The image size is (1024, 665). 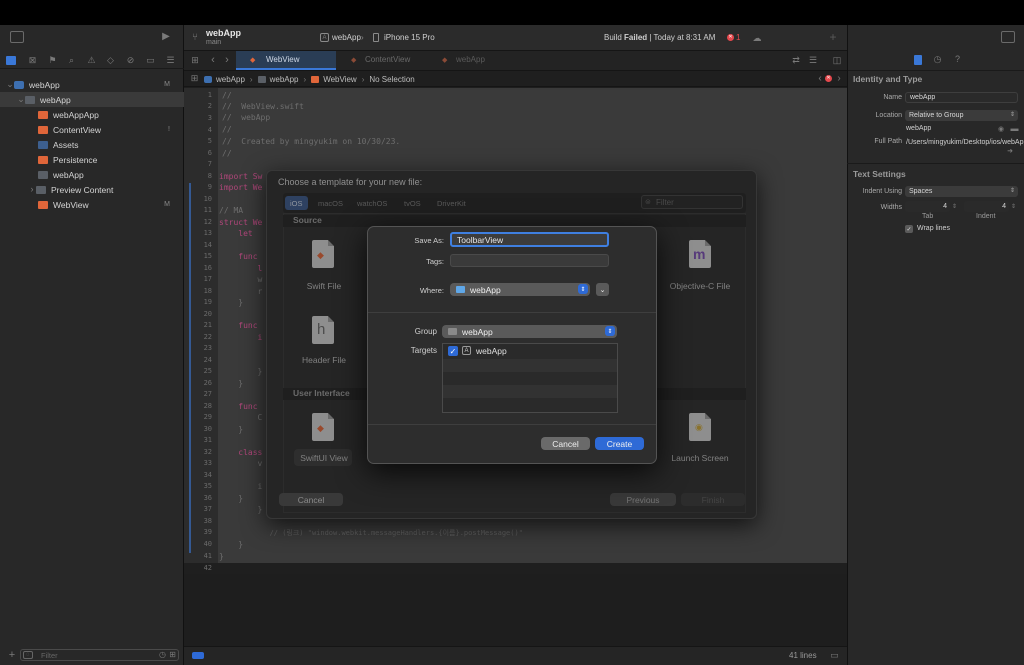 What do you see at coordinates (529, 331) in the screenshot?
I see `group-popup: webApp ⇕` at bounding box center [529, 331].